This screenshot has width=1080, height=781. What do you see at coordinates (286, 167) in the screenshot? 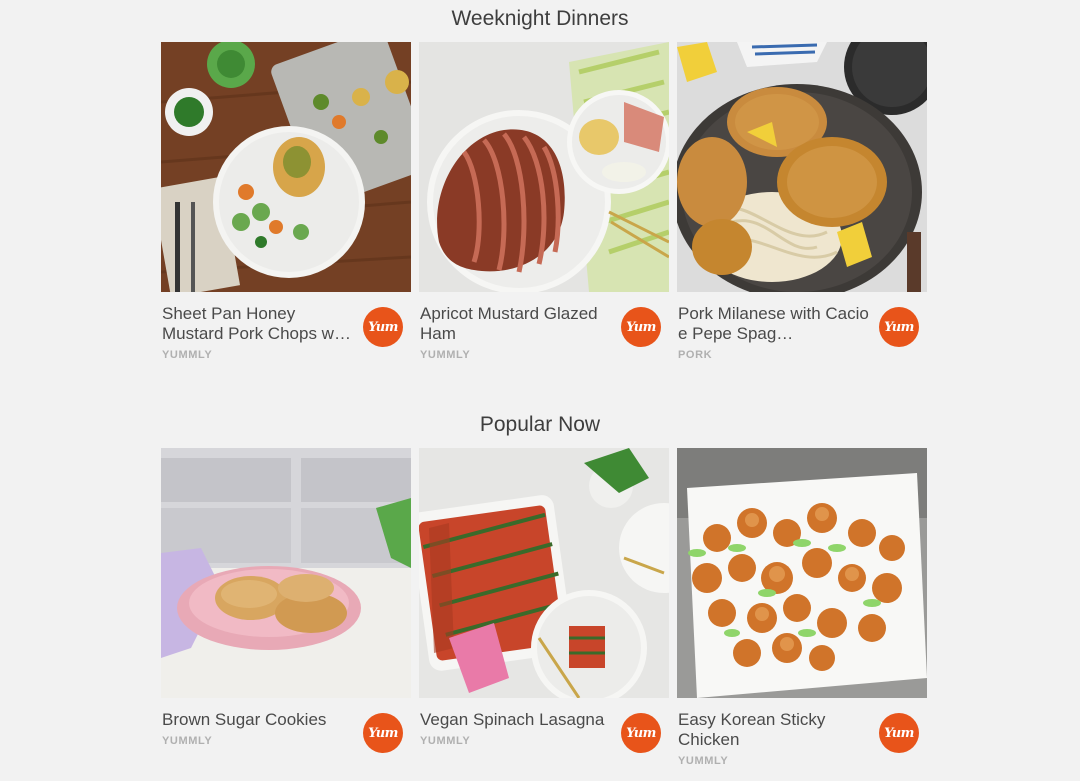
I see `recipe-image-pork-chops` at bounding box center [286, 167].